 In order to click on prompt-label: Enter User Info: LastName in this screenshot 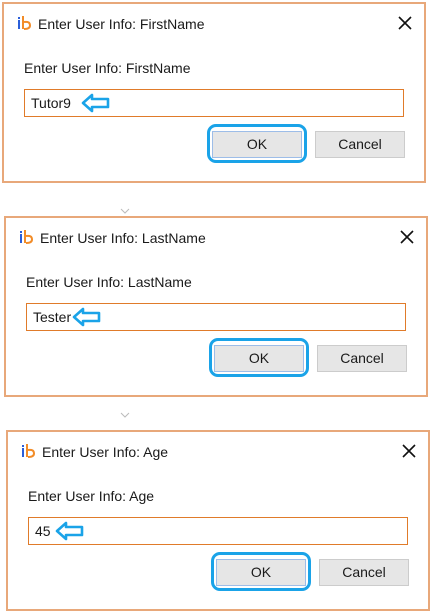, I will do `click(109, 282)`.